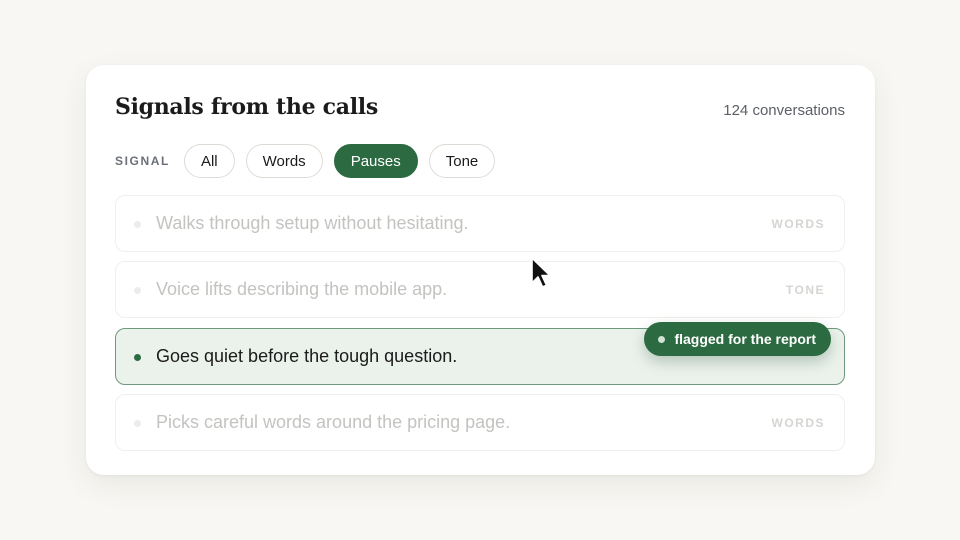  I want to click on filter-label: SIGNAL, so click(142, 161).